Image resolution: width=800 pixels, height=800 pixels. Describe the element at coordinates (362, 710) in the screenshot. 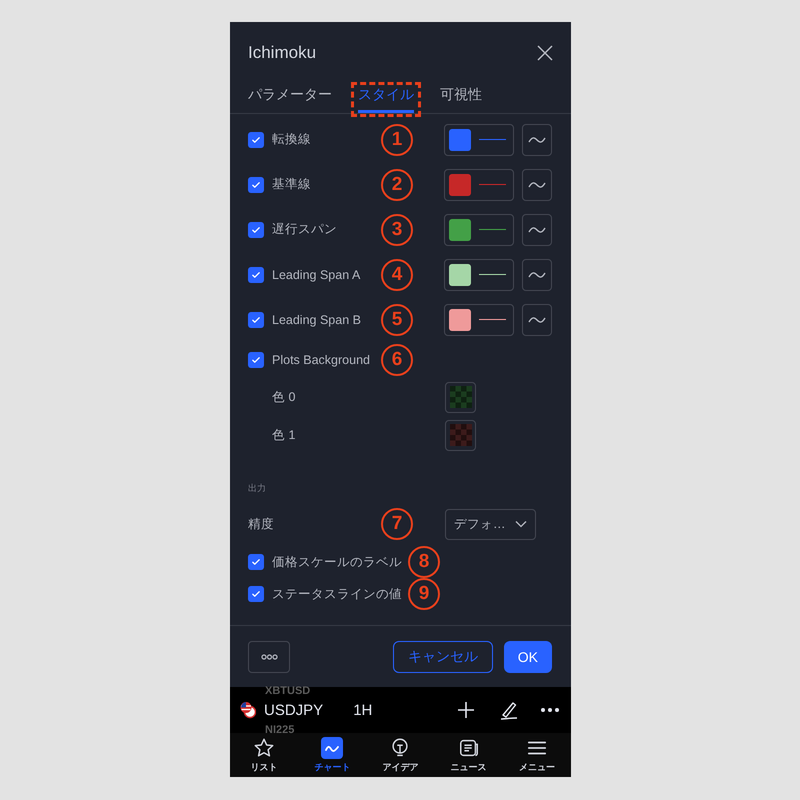

I see `interval-label: 1H` at that location.